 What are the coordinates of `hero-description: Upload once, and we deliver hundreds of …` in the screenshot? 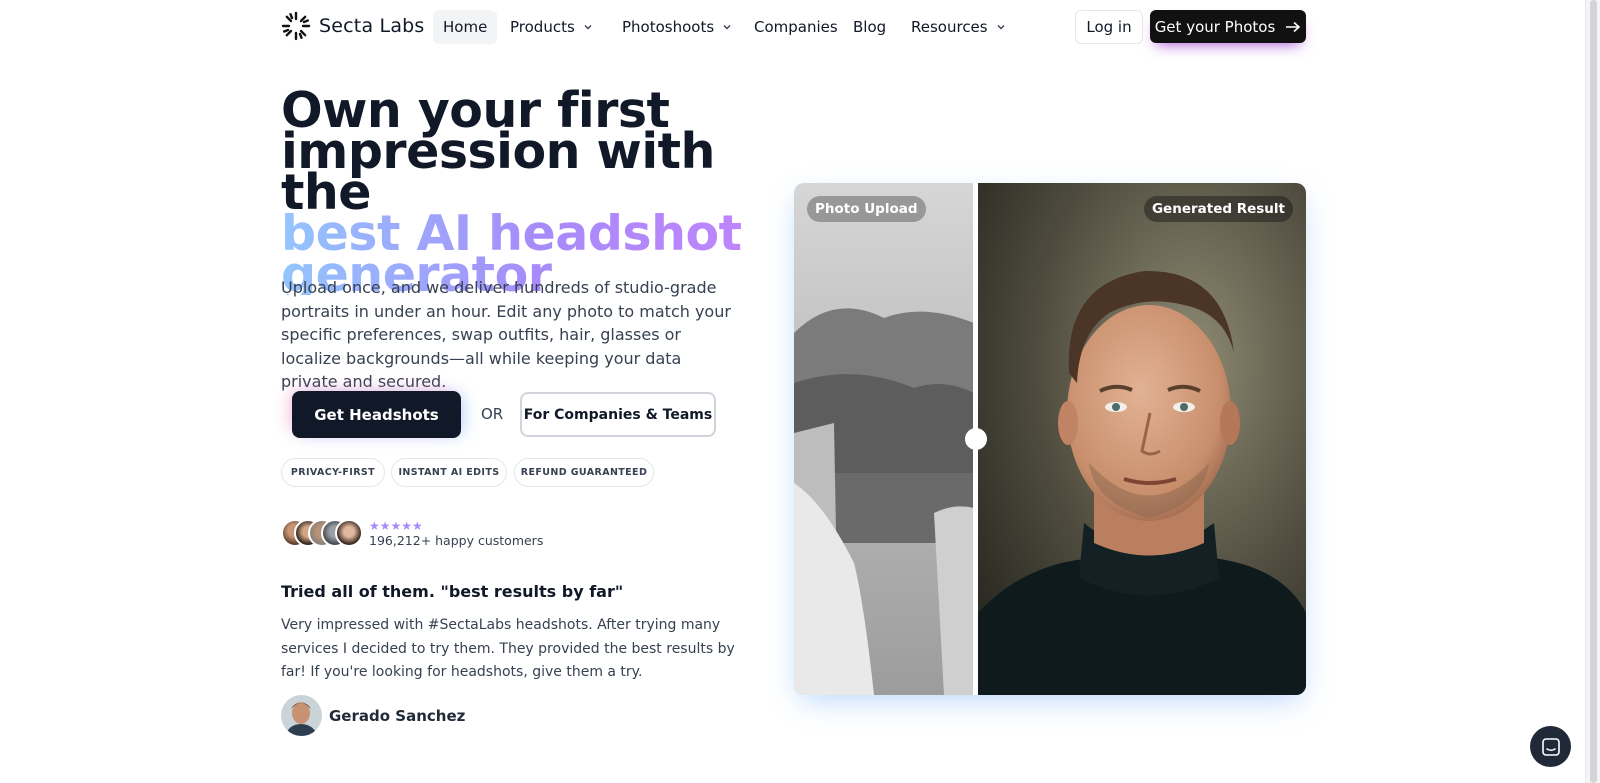 It's located at (506, 334).